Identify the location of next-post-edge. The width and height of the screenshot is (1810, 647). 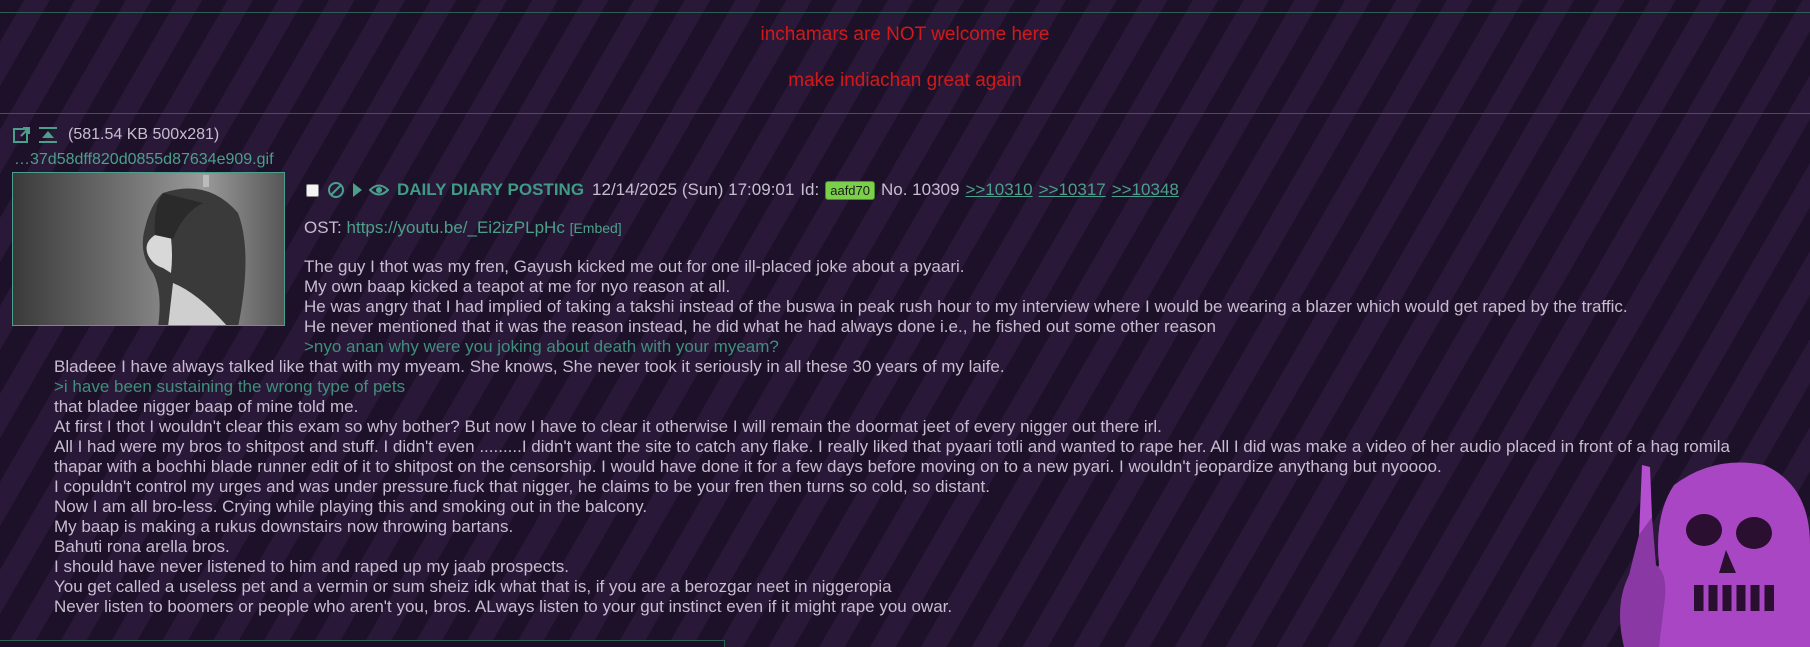
(362, 643).